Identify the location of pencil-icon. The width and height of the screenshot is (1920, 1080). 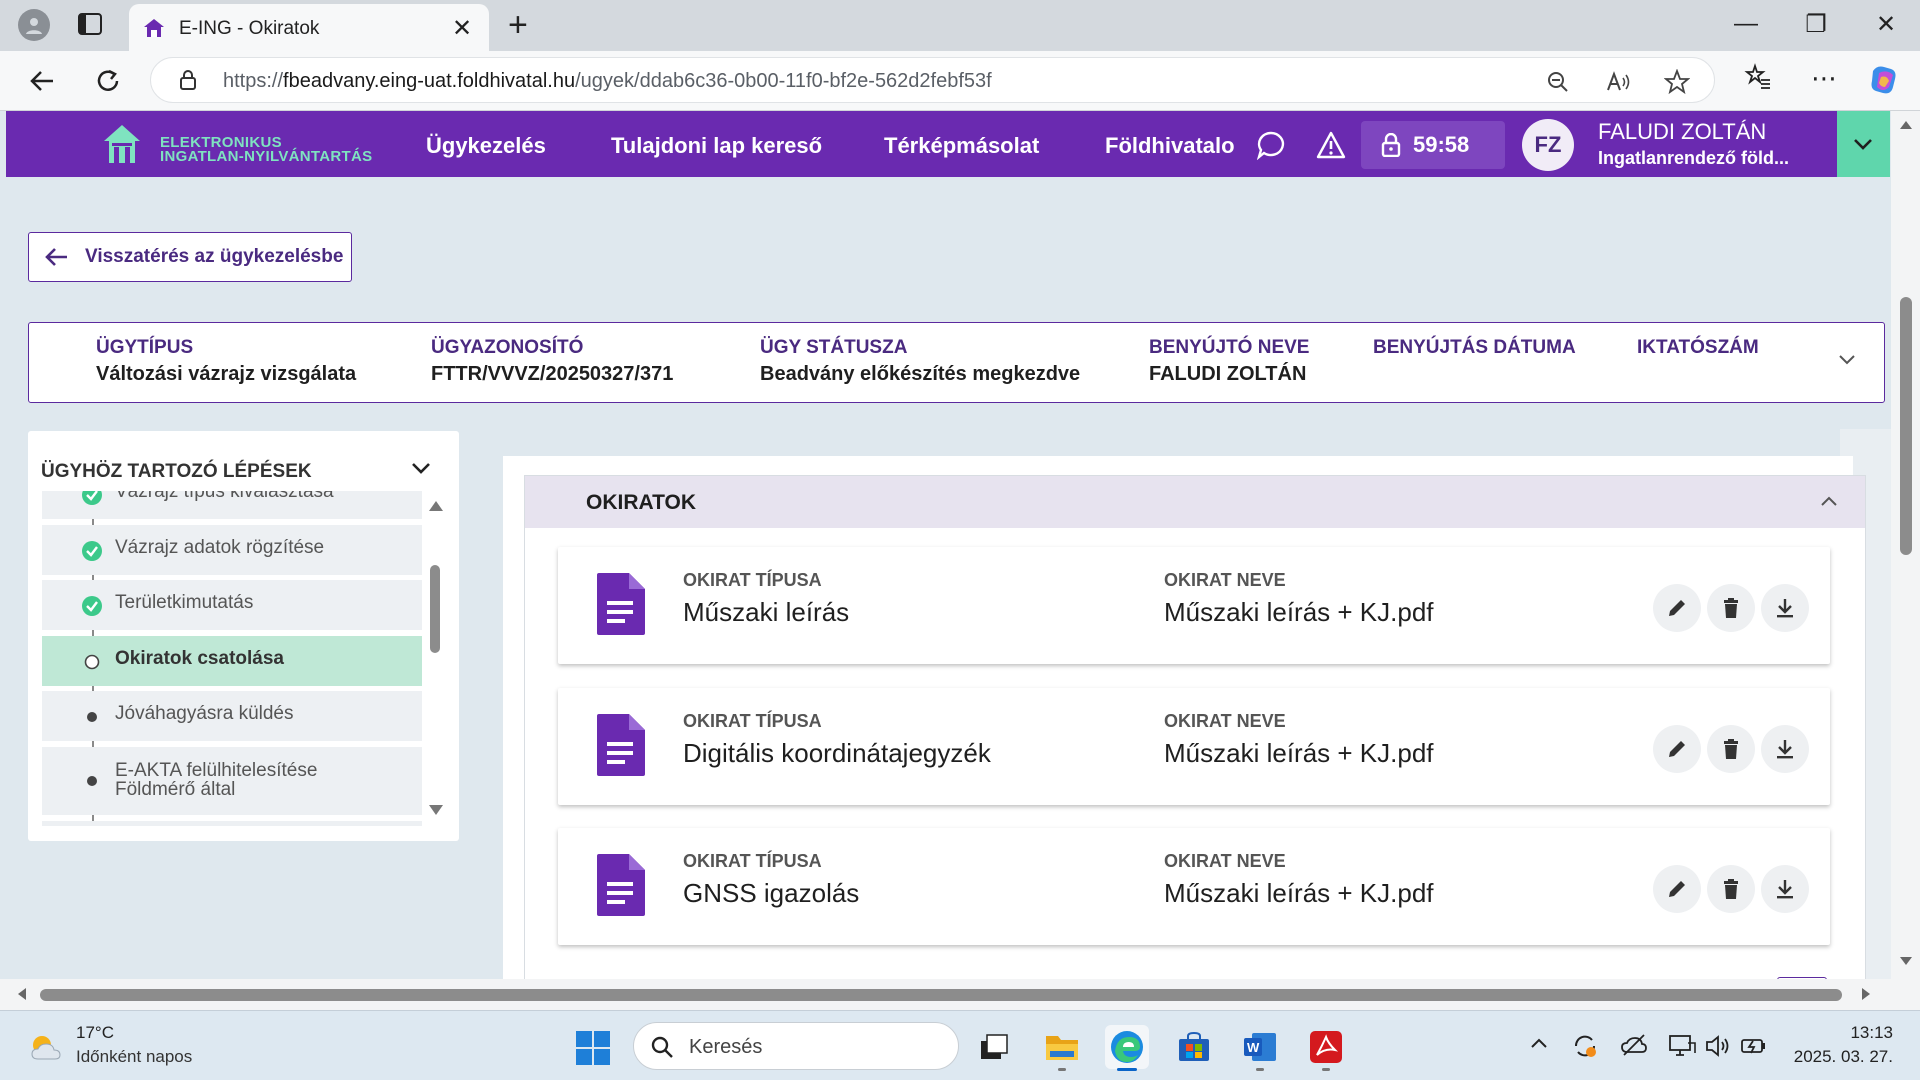
(1677, 749).